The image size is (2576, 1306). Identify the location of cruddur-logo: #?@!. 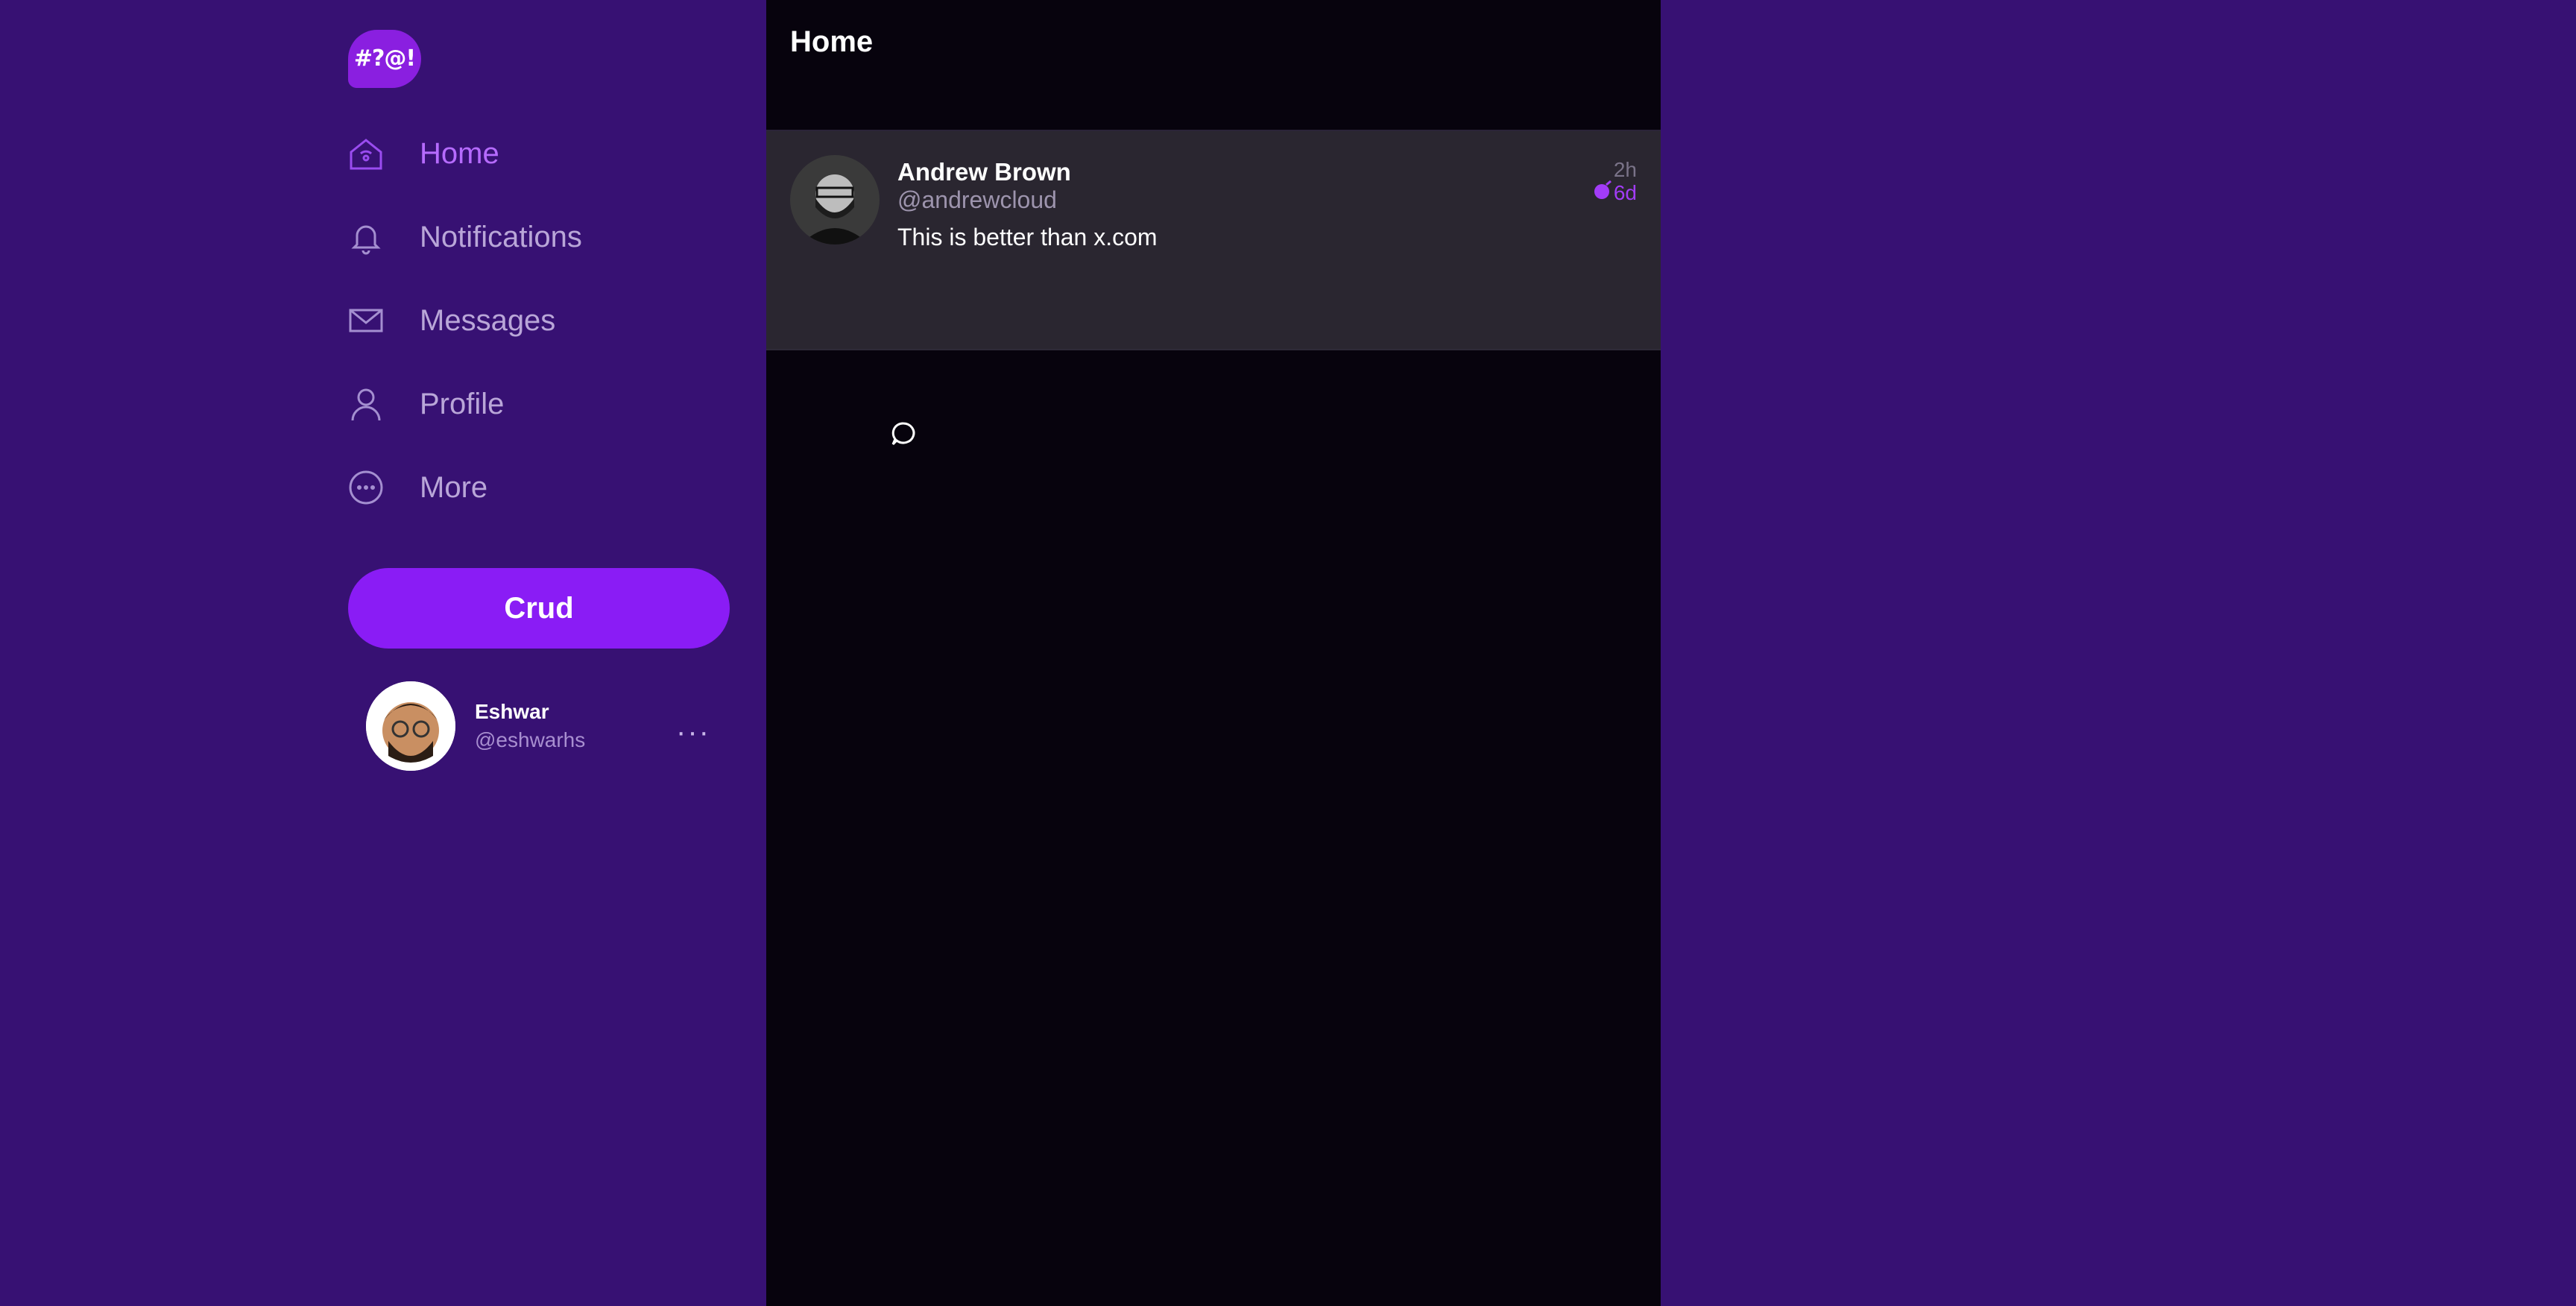
(386, 60).